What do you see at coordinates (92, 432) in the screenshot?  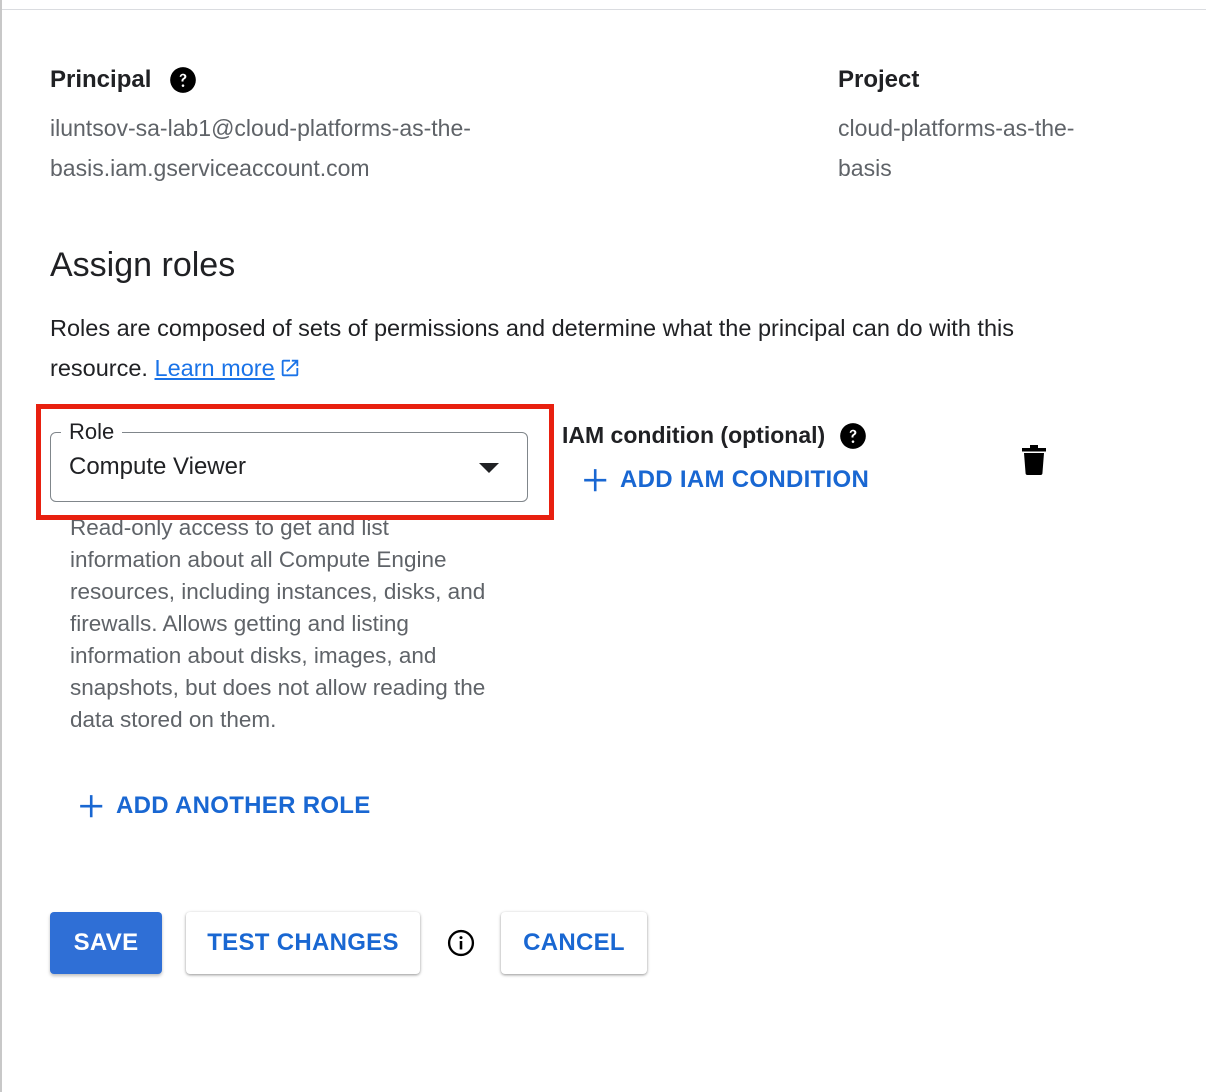 I see `role-field-label: Role` at bounding box center [92, 432].